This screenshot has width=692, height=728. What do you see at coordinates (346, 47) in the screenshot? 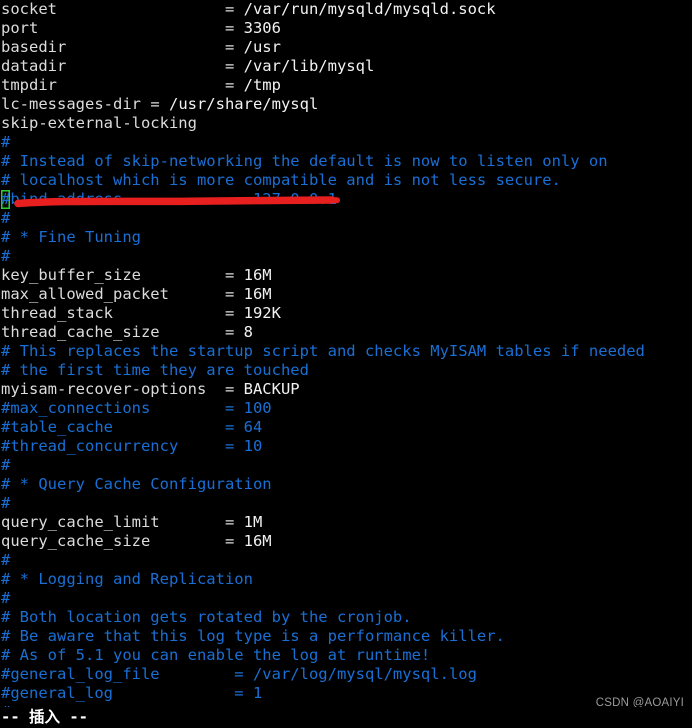
I see `buffer-line: basedir = /usr` at bounding box center [346, 47].